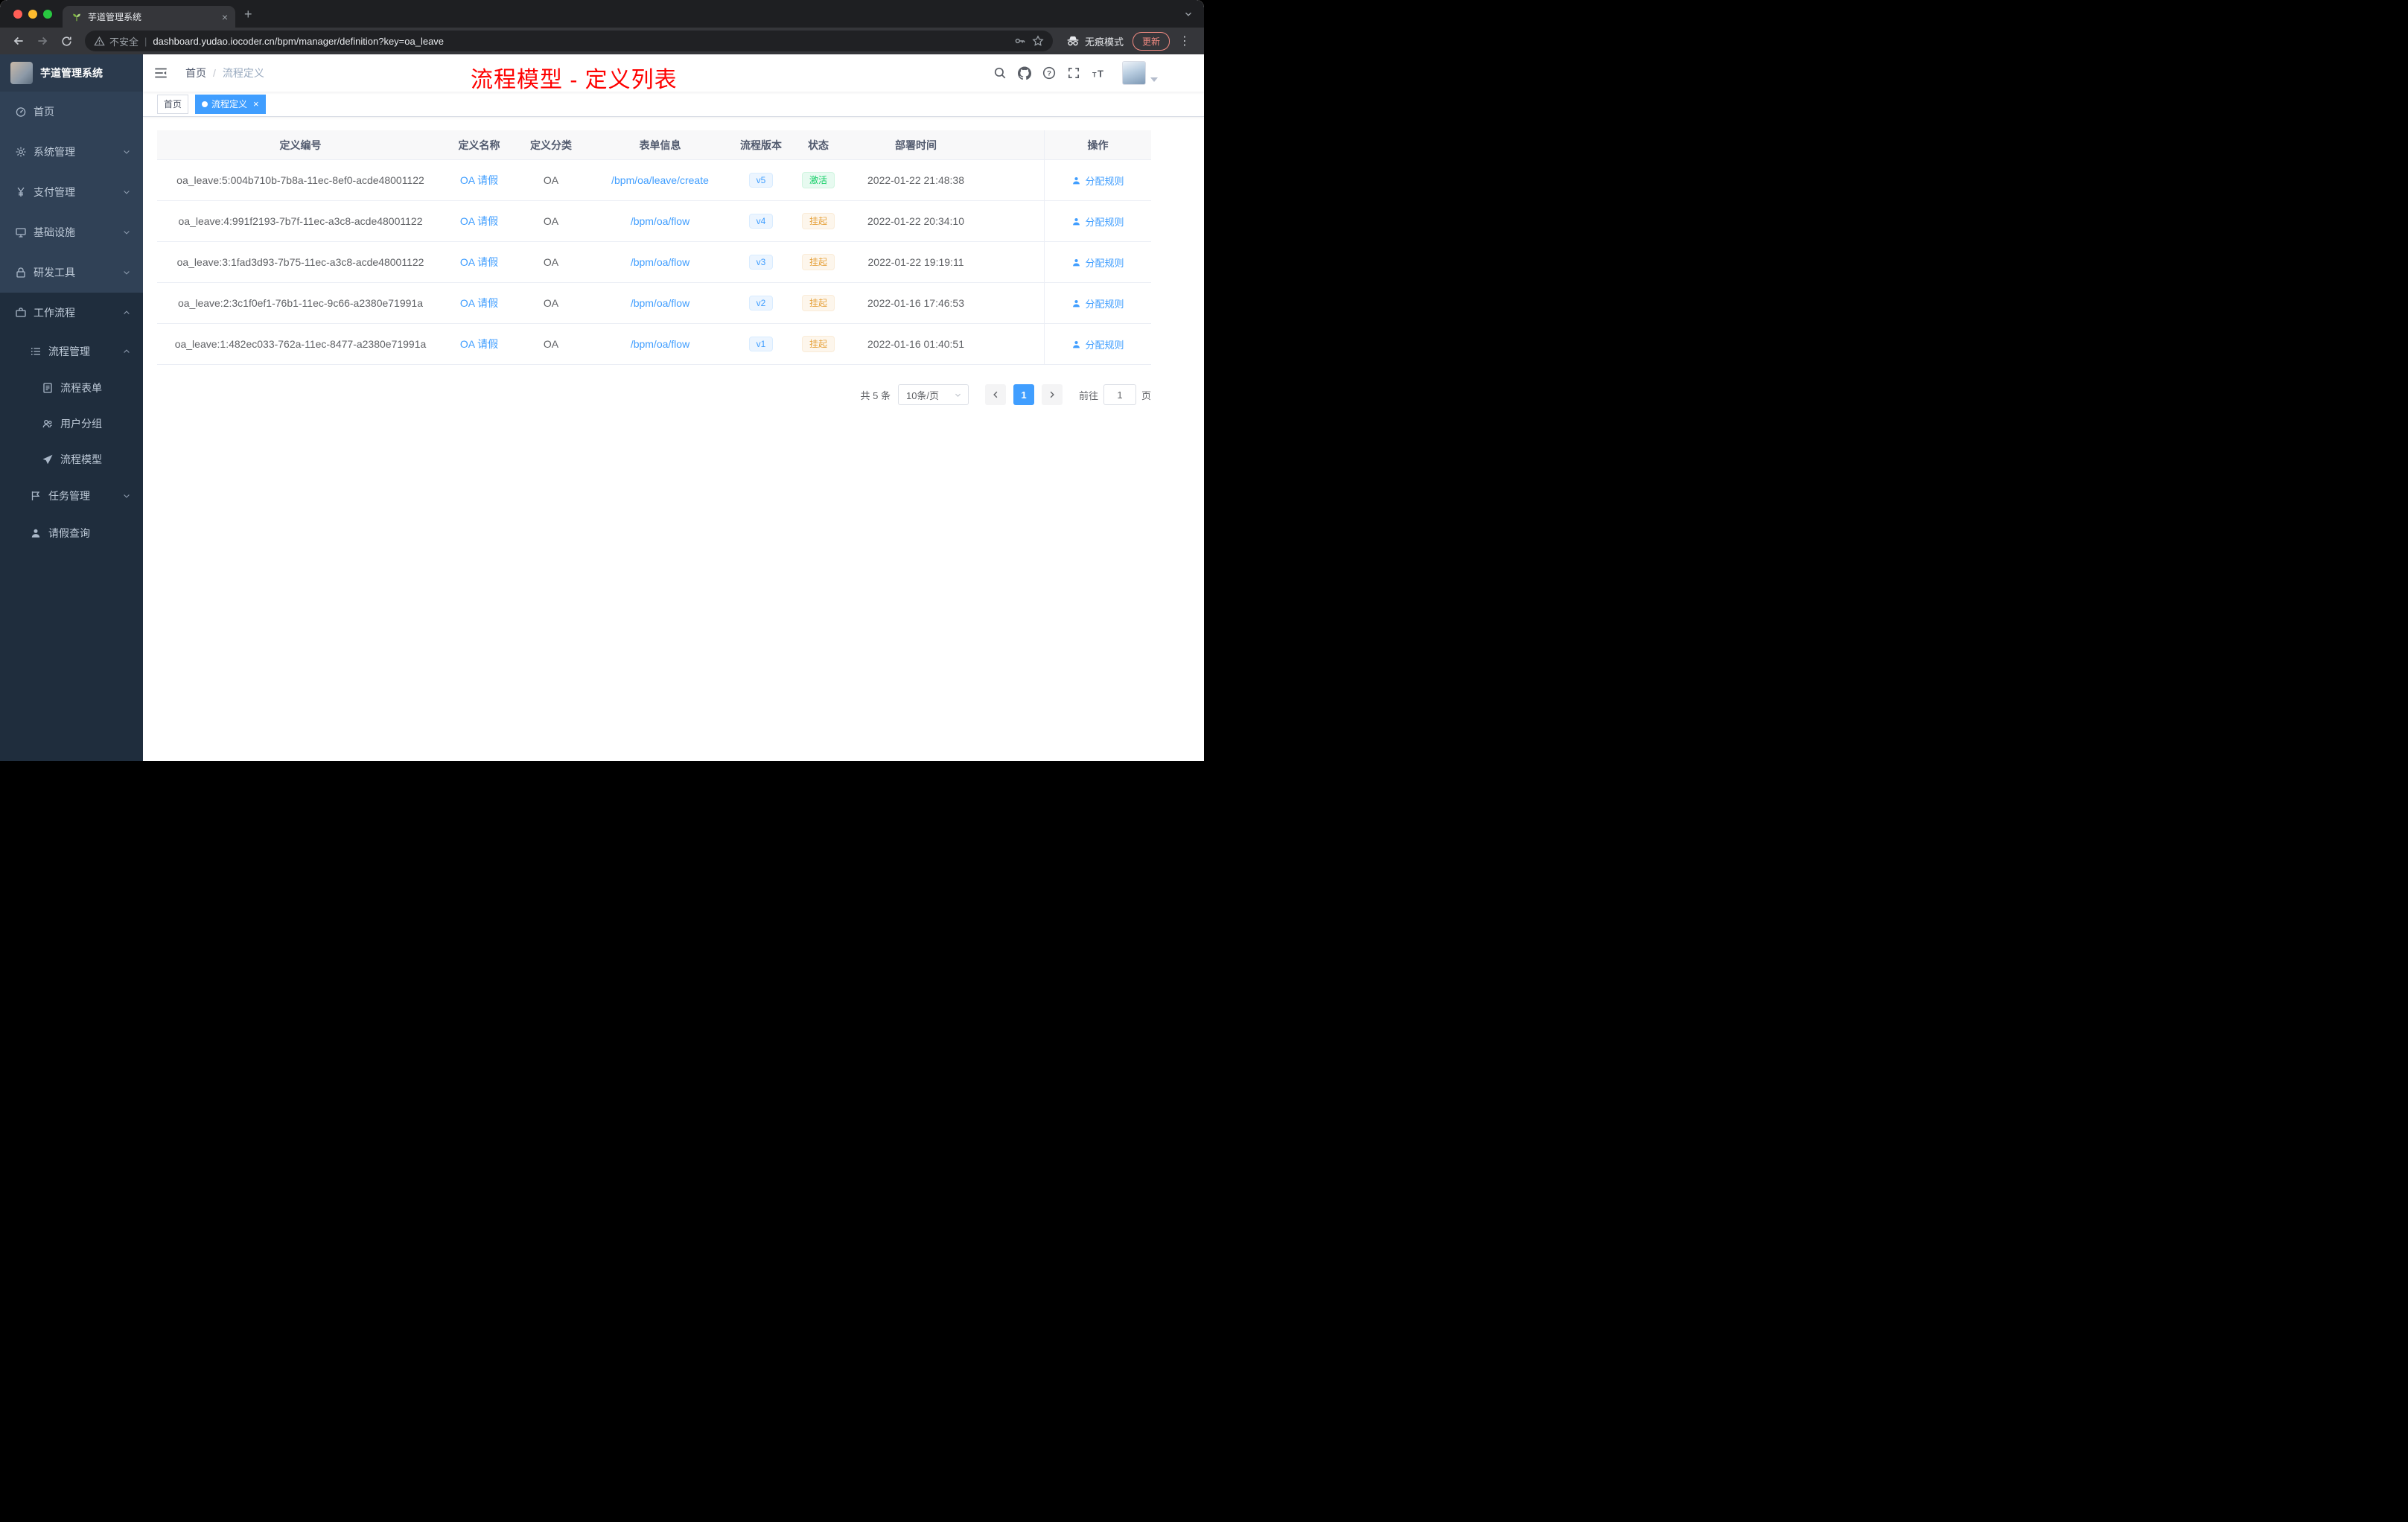 The image size is (2408, 1522). I want to click on reload-icon, so click(66, 41).